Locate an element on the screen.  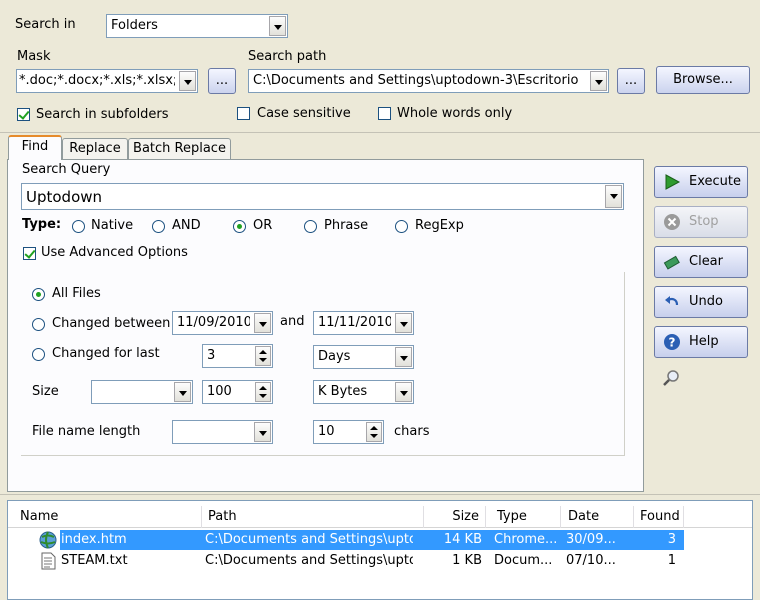
stop-icon is located at coordinates (672, 222).